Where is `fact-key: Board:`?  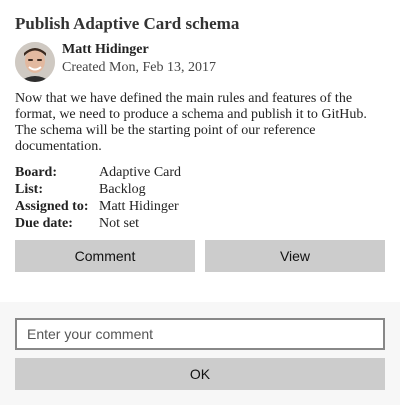
fact-key: Board: is located at coordinates (36, 172).